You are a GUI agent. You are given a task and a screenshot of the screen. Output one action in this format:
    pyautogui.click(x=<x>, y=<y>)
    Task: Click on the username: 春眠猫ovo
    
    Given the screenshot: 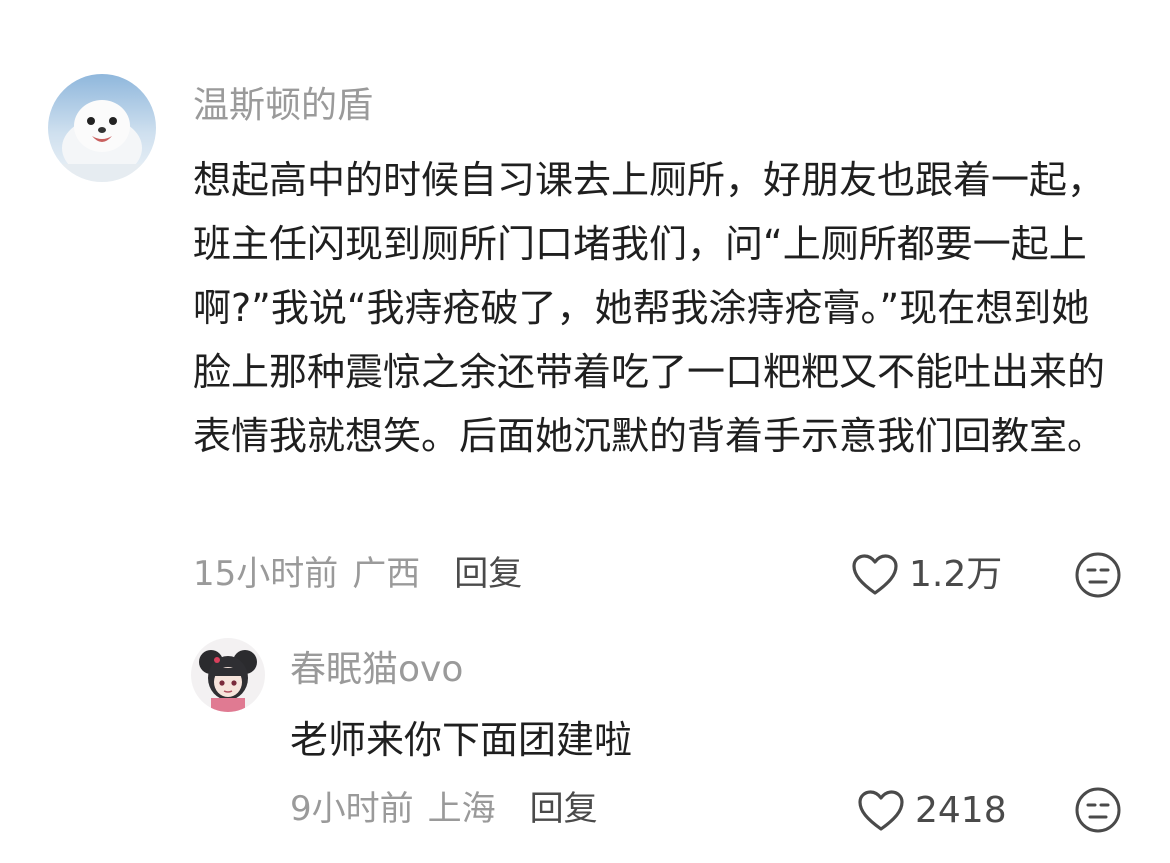 What is the action you would take?
    pyautogui.click(x=376, y=670)
    